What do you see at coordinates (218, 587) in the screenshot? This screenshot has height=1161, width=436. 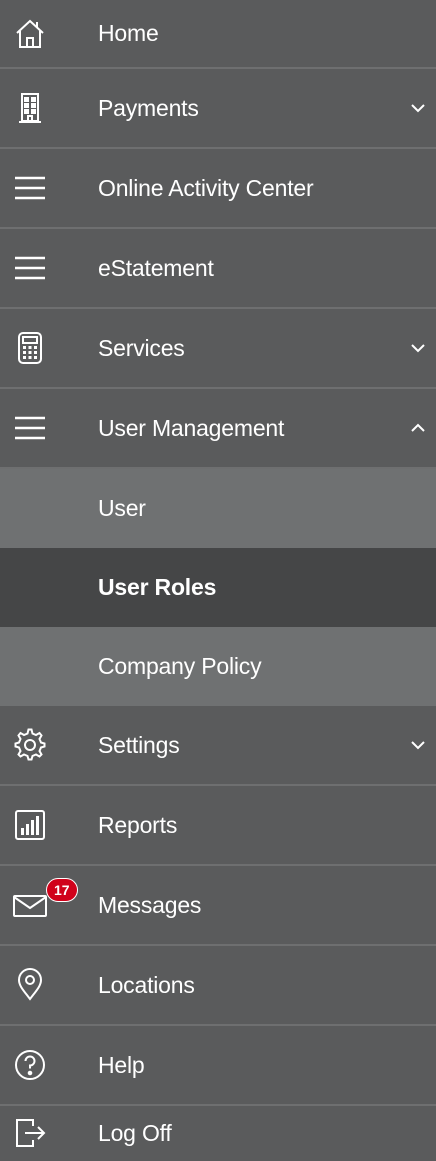 I see `submenu-item-user-roles: User Roles` at bounding box center [218, 587].